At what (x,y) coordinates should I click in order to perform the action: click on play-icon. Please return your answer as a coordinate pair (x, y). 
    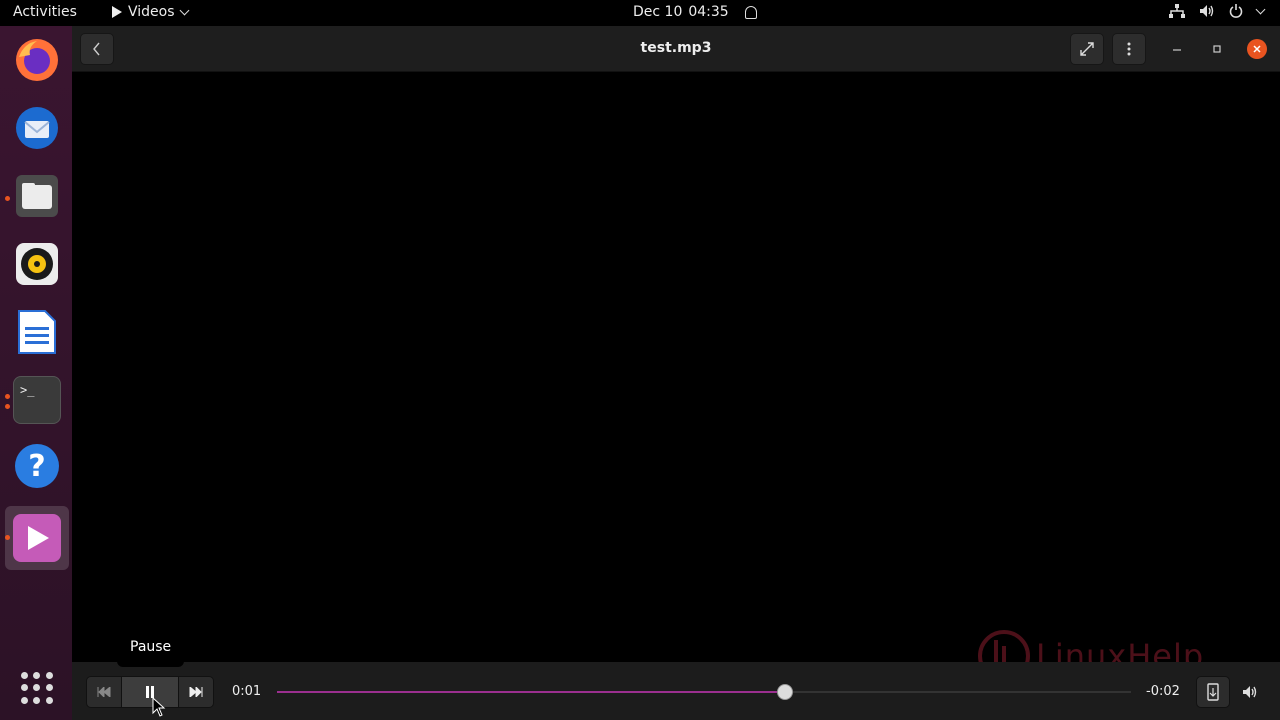
    Looking at the image, I should click on (117, 12).